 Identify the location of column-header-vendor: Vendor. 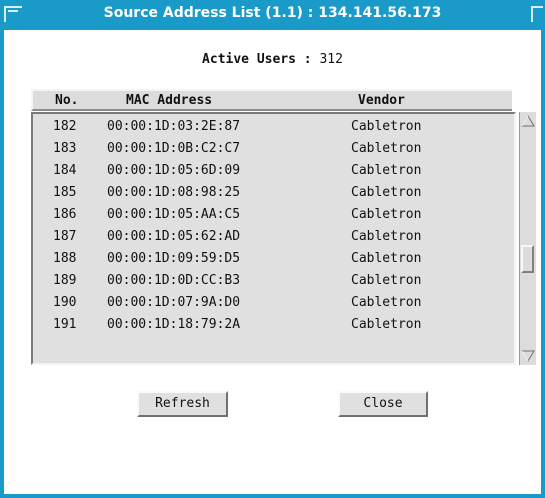
(381, 100).